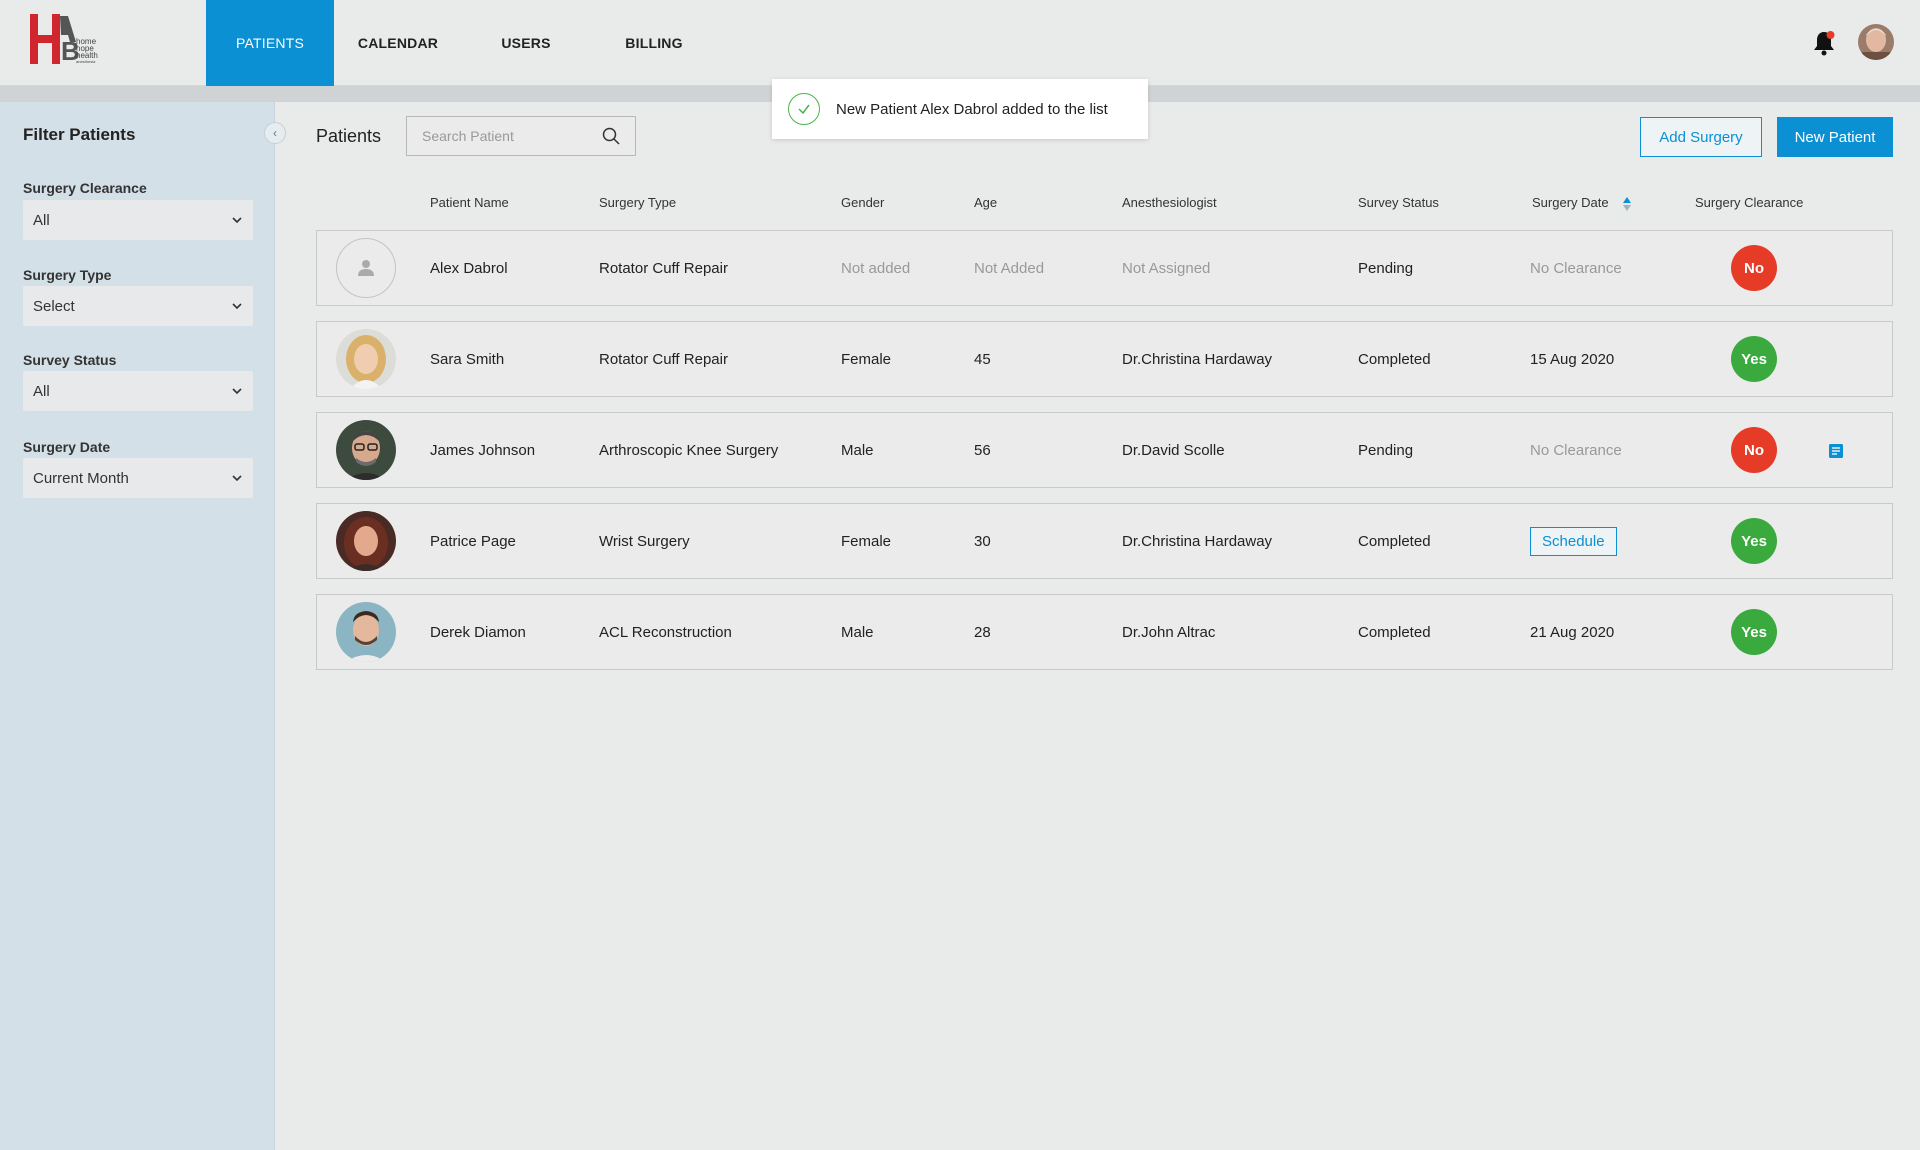 This screenshot has height=1150, width=1920. I want to click on schedule-button: Schedule, so click(1573, 541).